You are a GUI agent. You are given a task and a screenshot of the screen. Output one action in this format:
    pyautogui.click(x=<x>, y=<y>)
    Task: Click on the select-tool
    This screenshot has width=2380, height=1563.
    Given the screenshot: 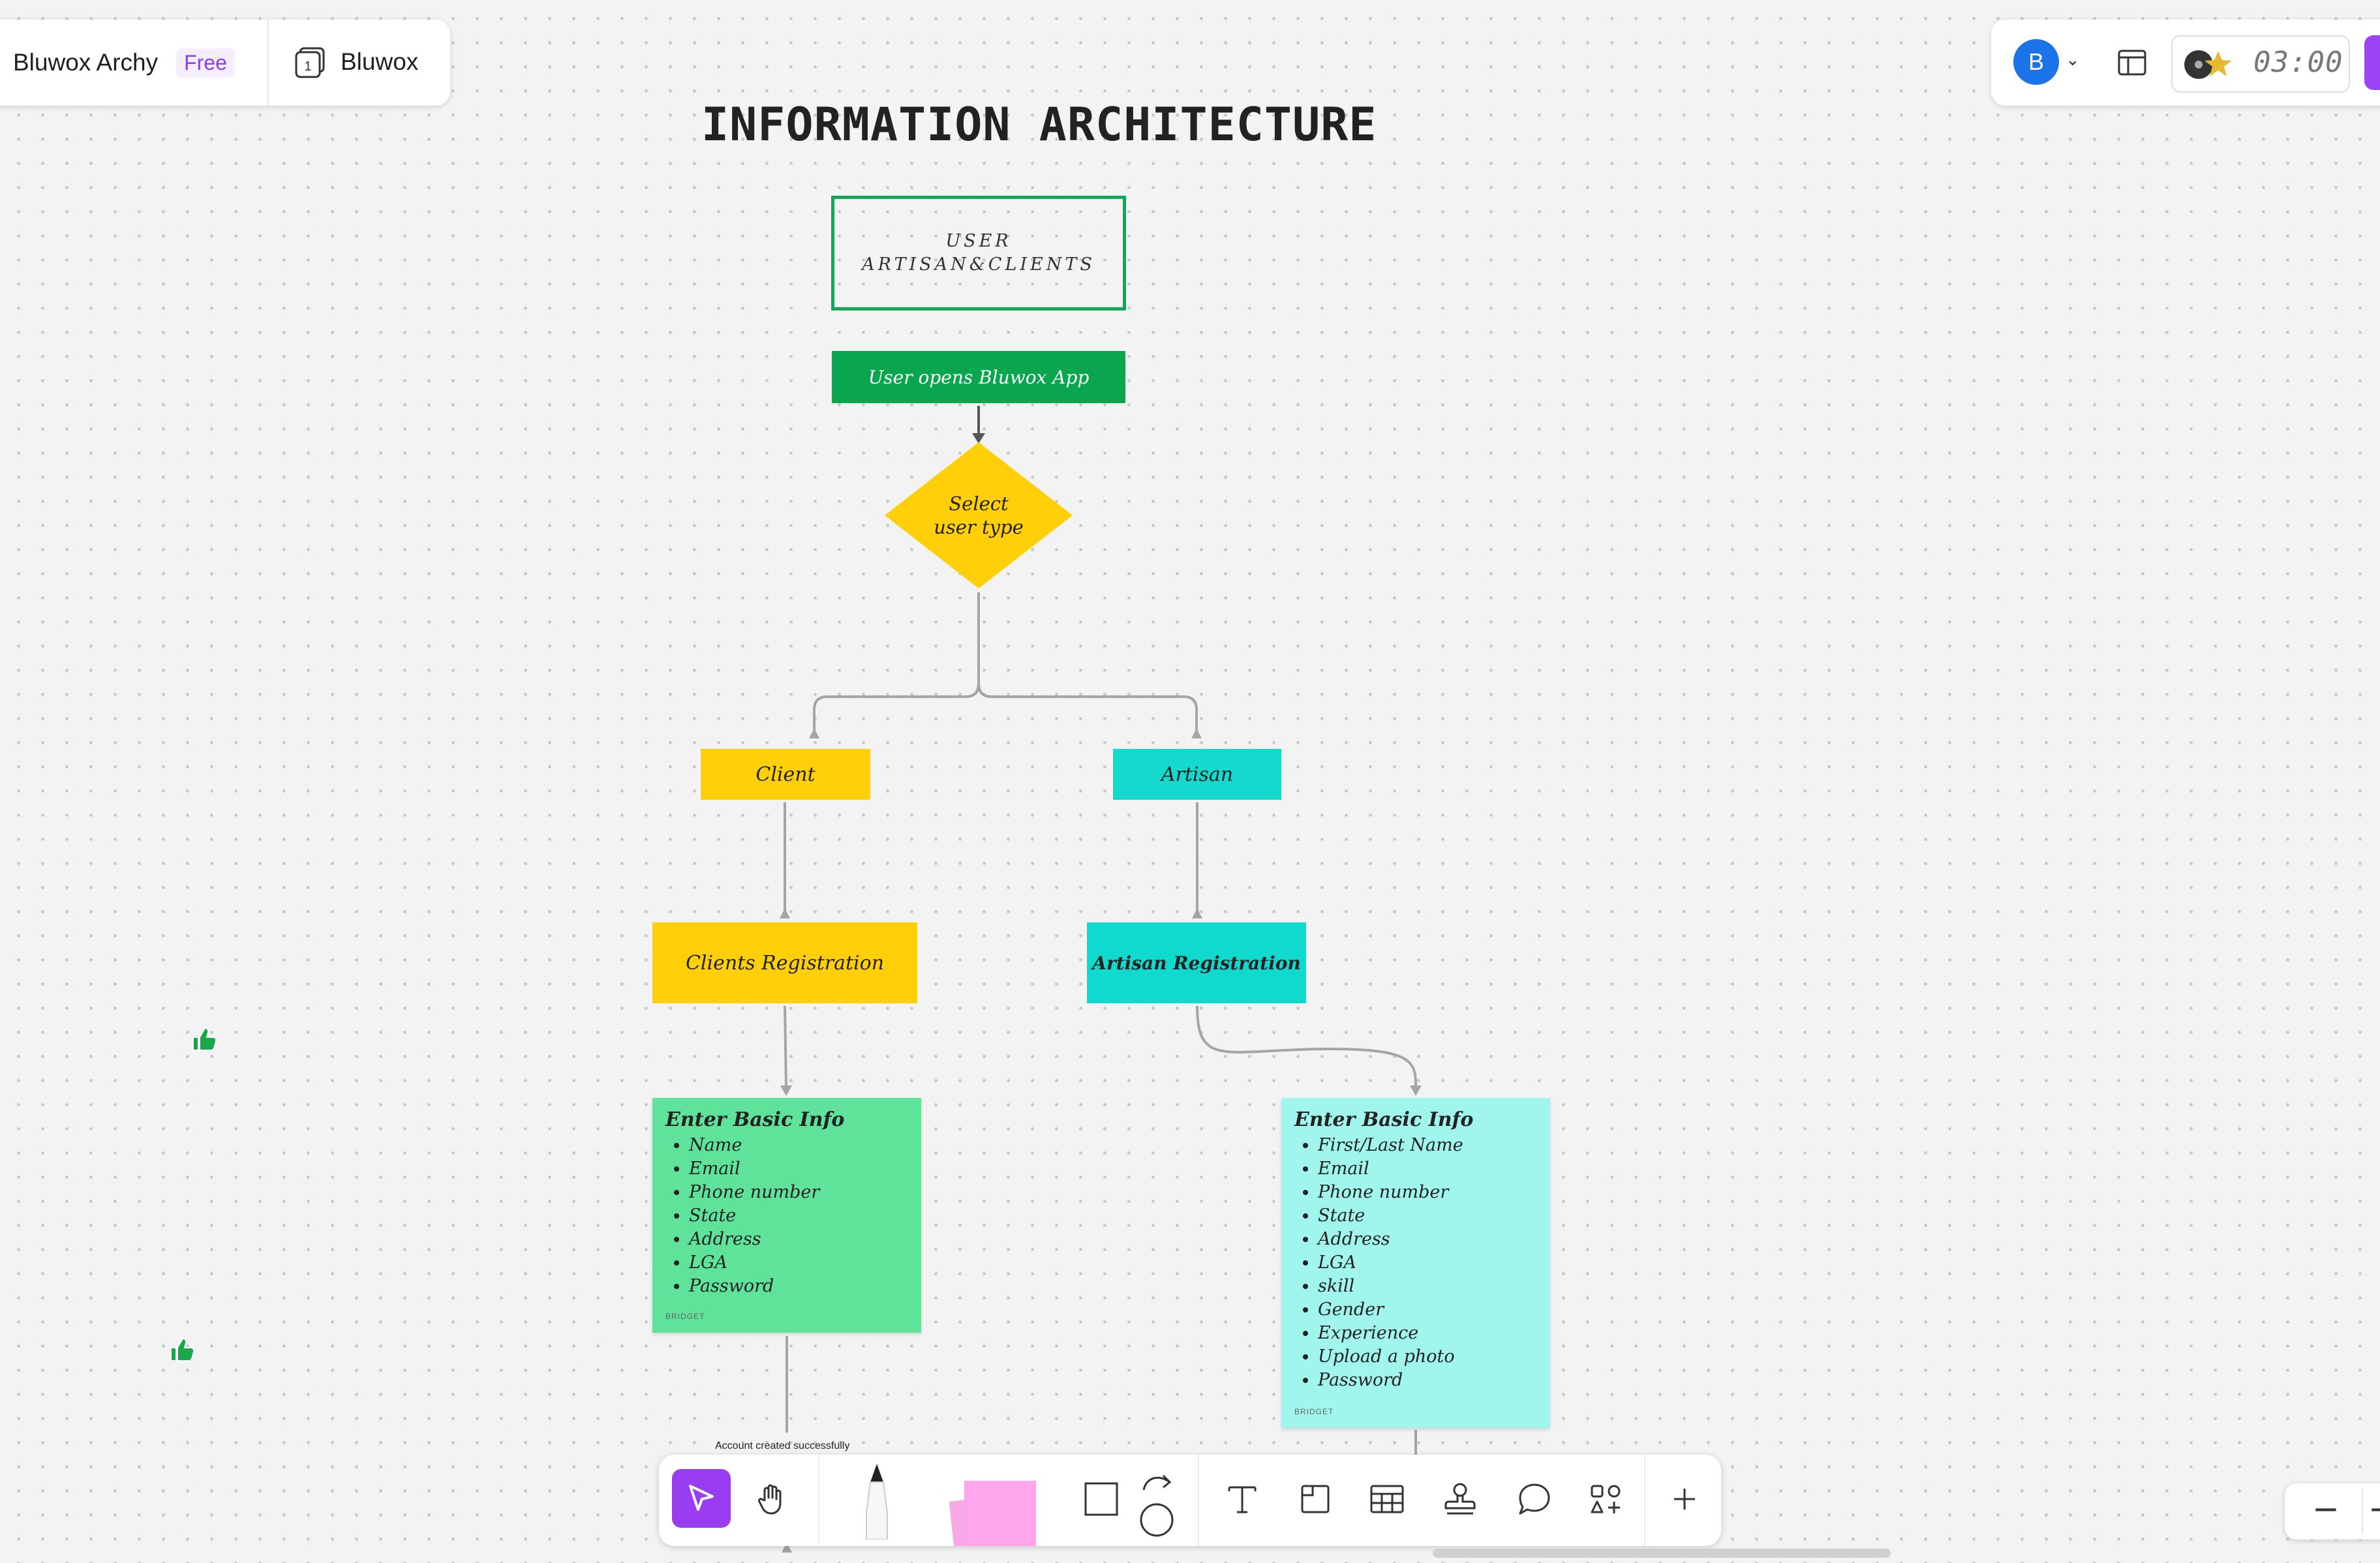 What is the action you would take?
    pyautogui.click(x=701, y=1498)
    